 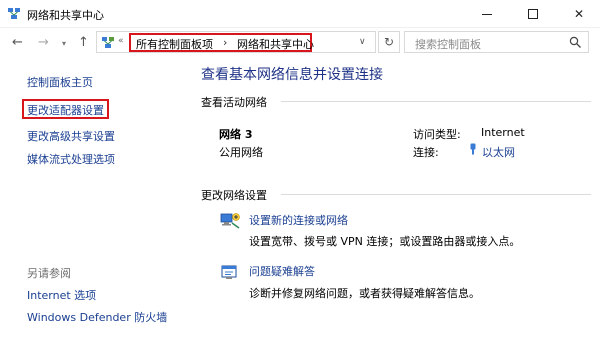 I want to click on refresh-button: ↻, so click(x=389, y=42).